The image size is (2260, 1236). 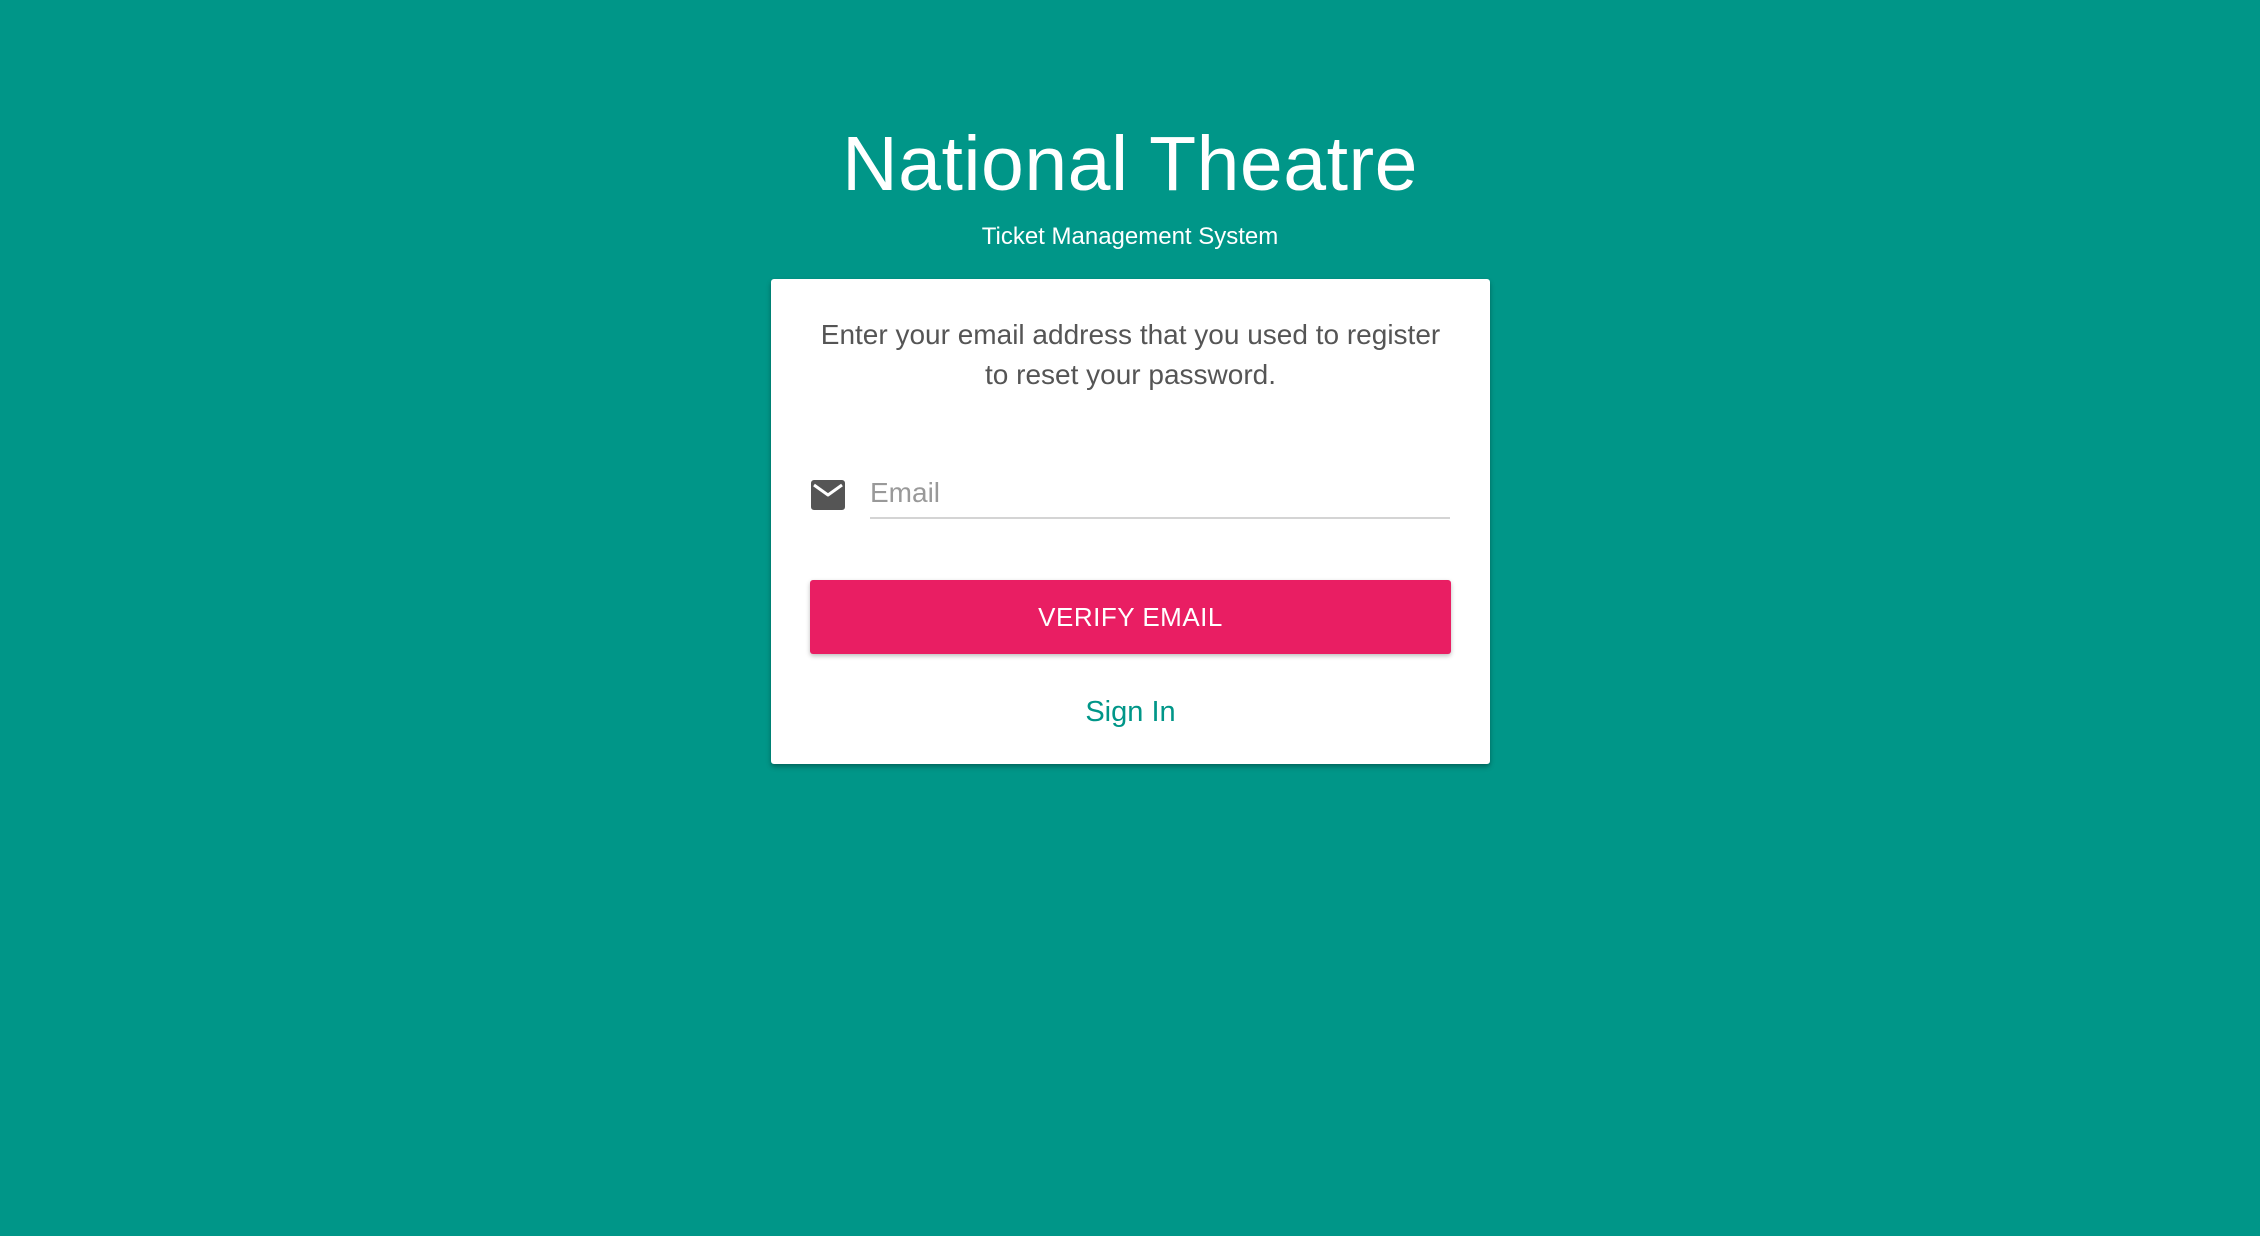 What do you see at coordinates (1130, 236) in the screenshot?
I see `app-subtitle: Ticket Management System` at bounding box center [1130, 236].